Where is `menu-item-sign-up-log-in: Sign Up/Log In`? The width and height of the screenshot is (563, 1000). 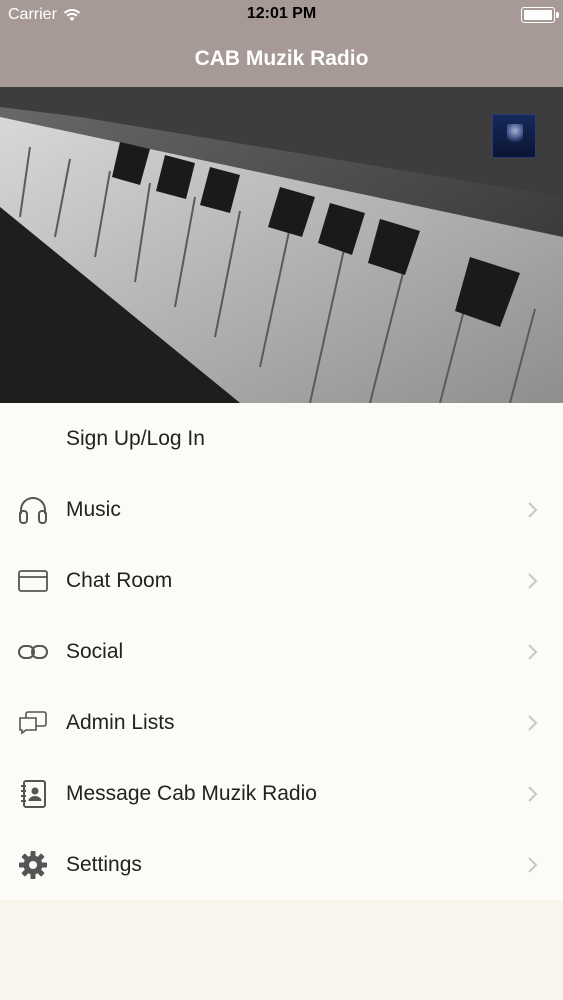
menu-item-sign-up-log-in: Sign Up/Log In is located at coordinates (281, 438).